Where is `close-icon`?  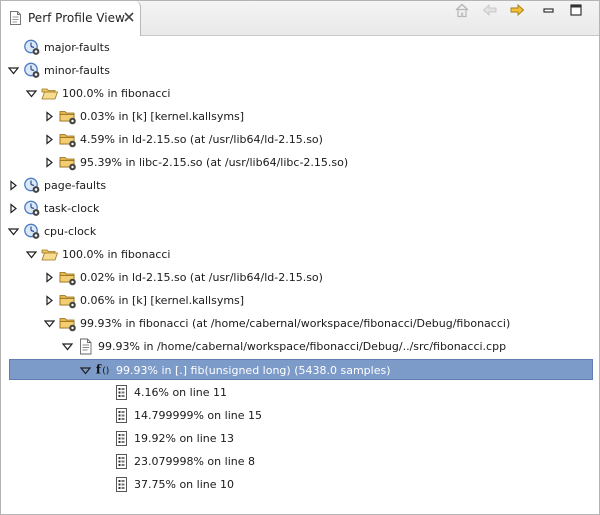
close-icon is located at coordinates (129, 17).